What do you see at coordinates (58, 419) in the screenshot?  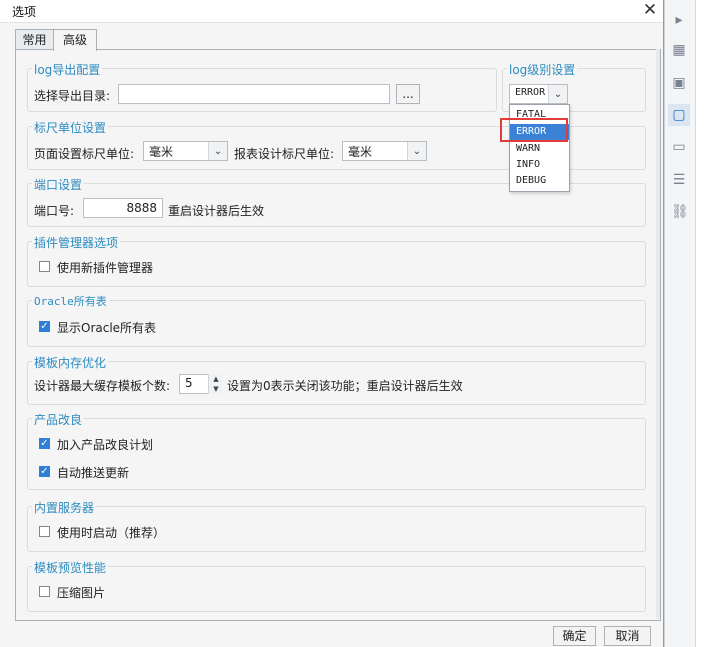 I see `improve-title: 产品改良` at bounding box center [58, 419].